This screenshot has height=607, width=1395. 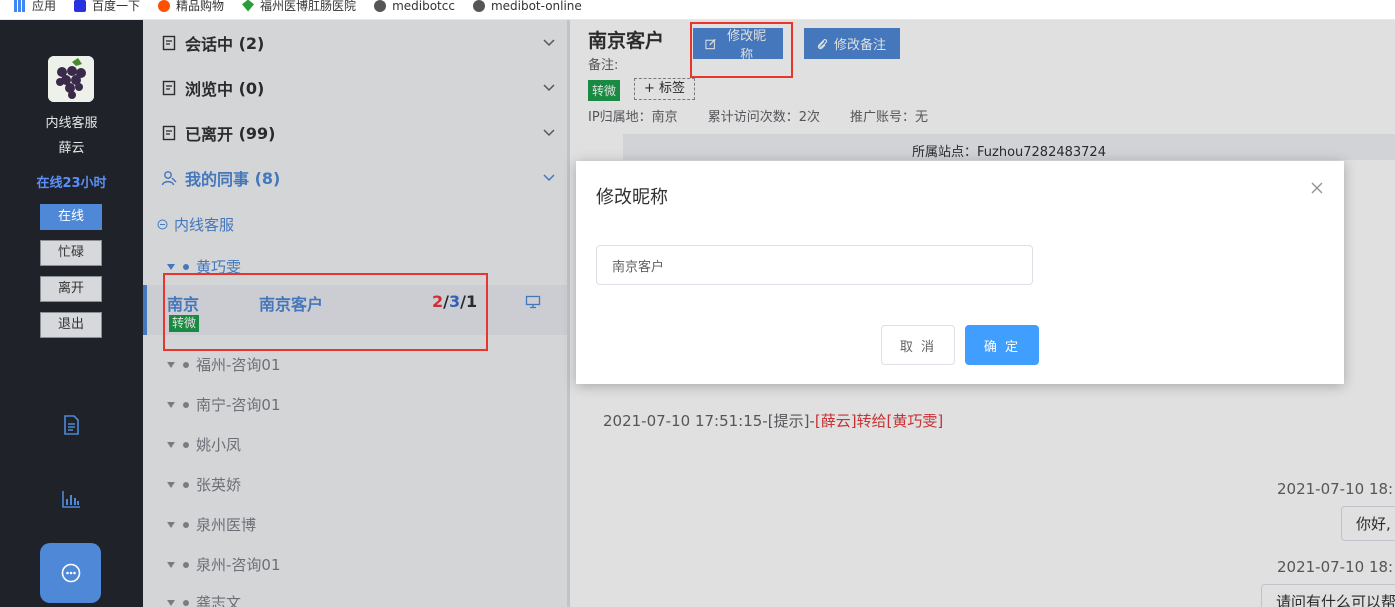 What do you see at coordinates (355, 310) in the screenshot?
I see `active-session-item: 南京 南京客户 2/3/1 转微` at bounding box center [355, 310].